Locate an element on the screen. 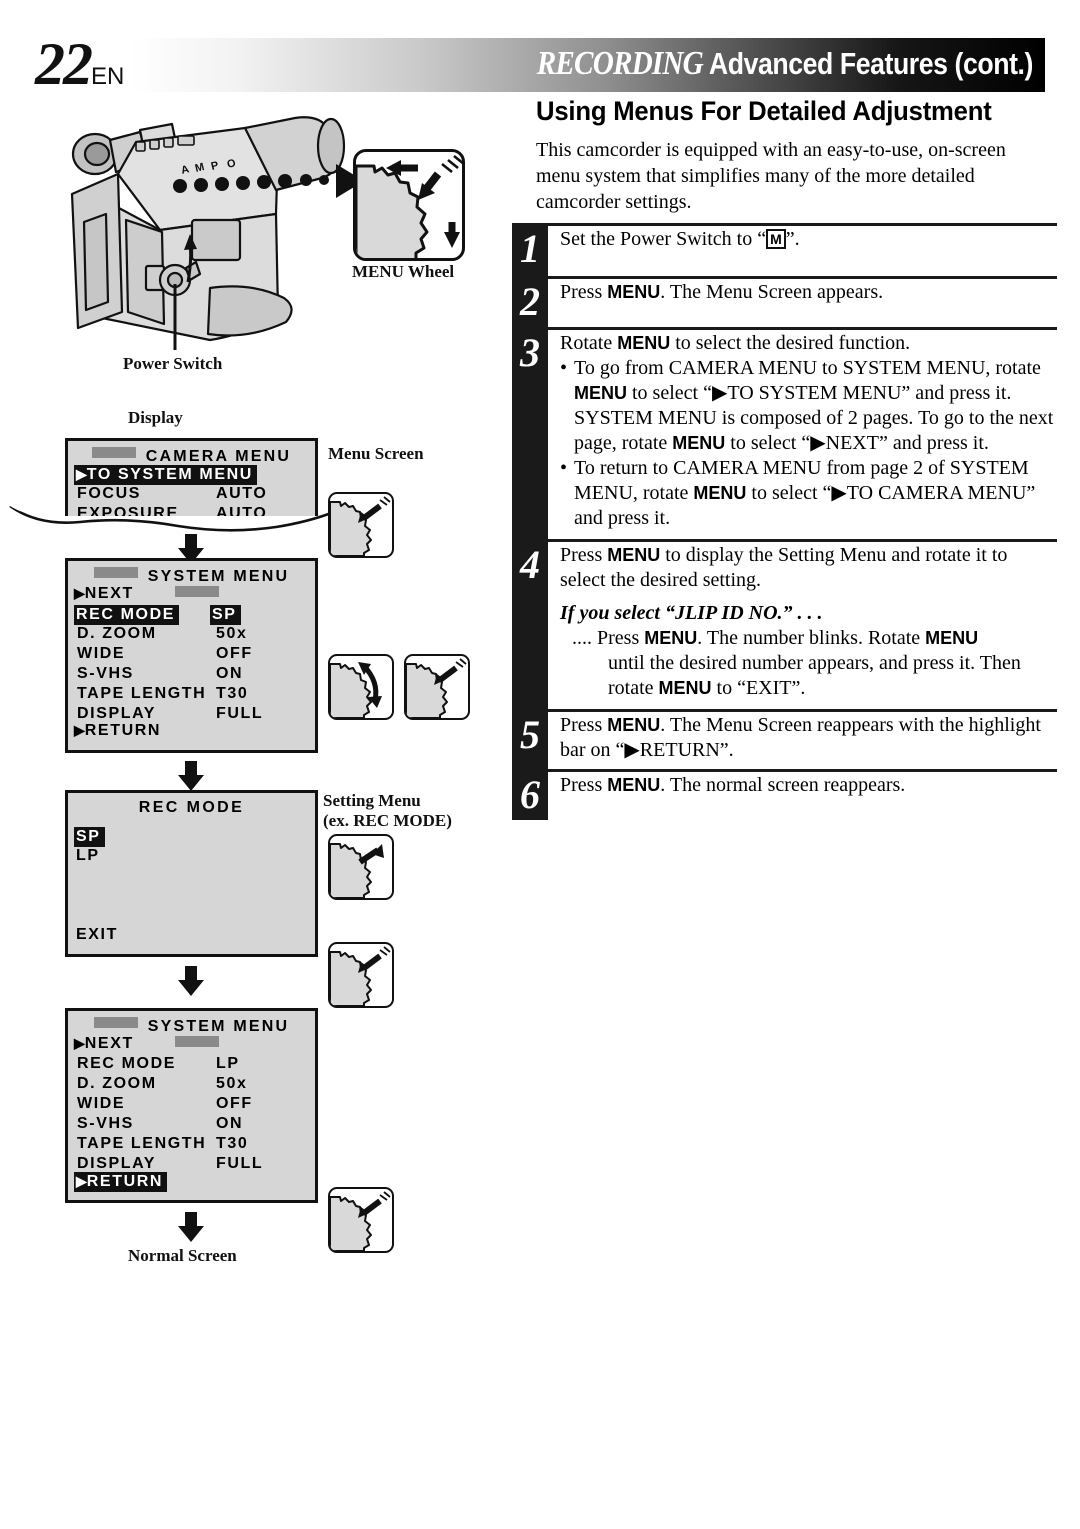 This screenshot has width=1080, height=1529. menu-row-label: TAPE LENGTH is located at coordinates (142, 1143).